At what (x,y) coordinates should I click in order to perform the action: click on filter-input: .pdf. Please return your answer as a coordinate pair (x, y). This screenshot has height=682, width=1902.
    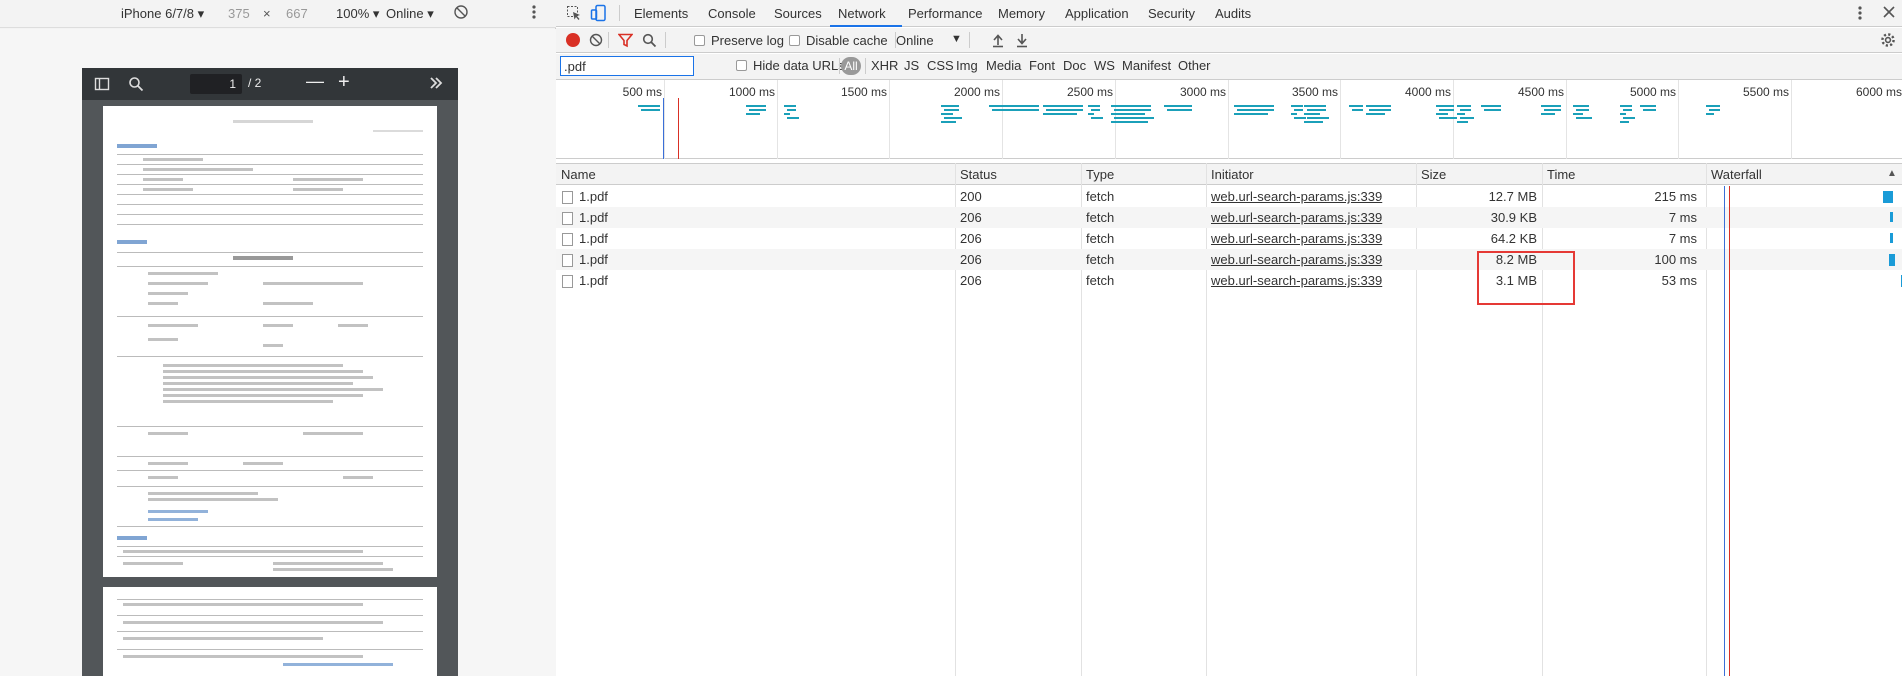
    Looking at the image, I should click on (627, 66).